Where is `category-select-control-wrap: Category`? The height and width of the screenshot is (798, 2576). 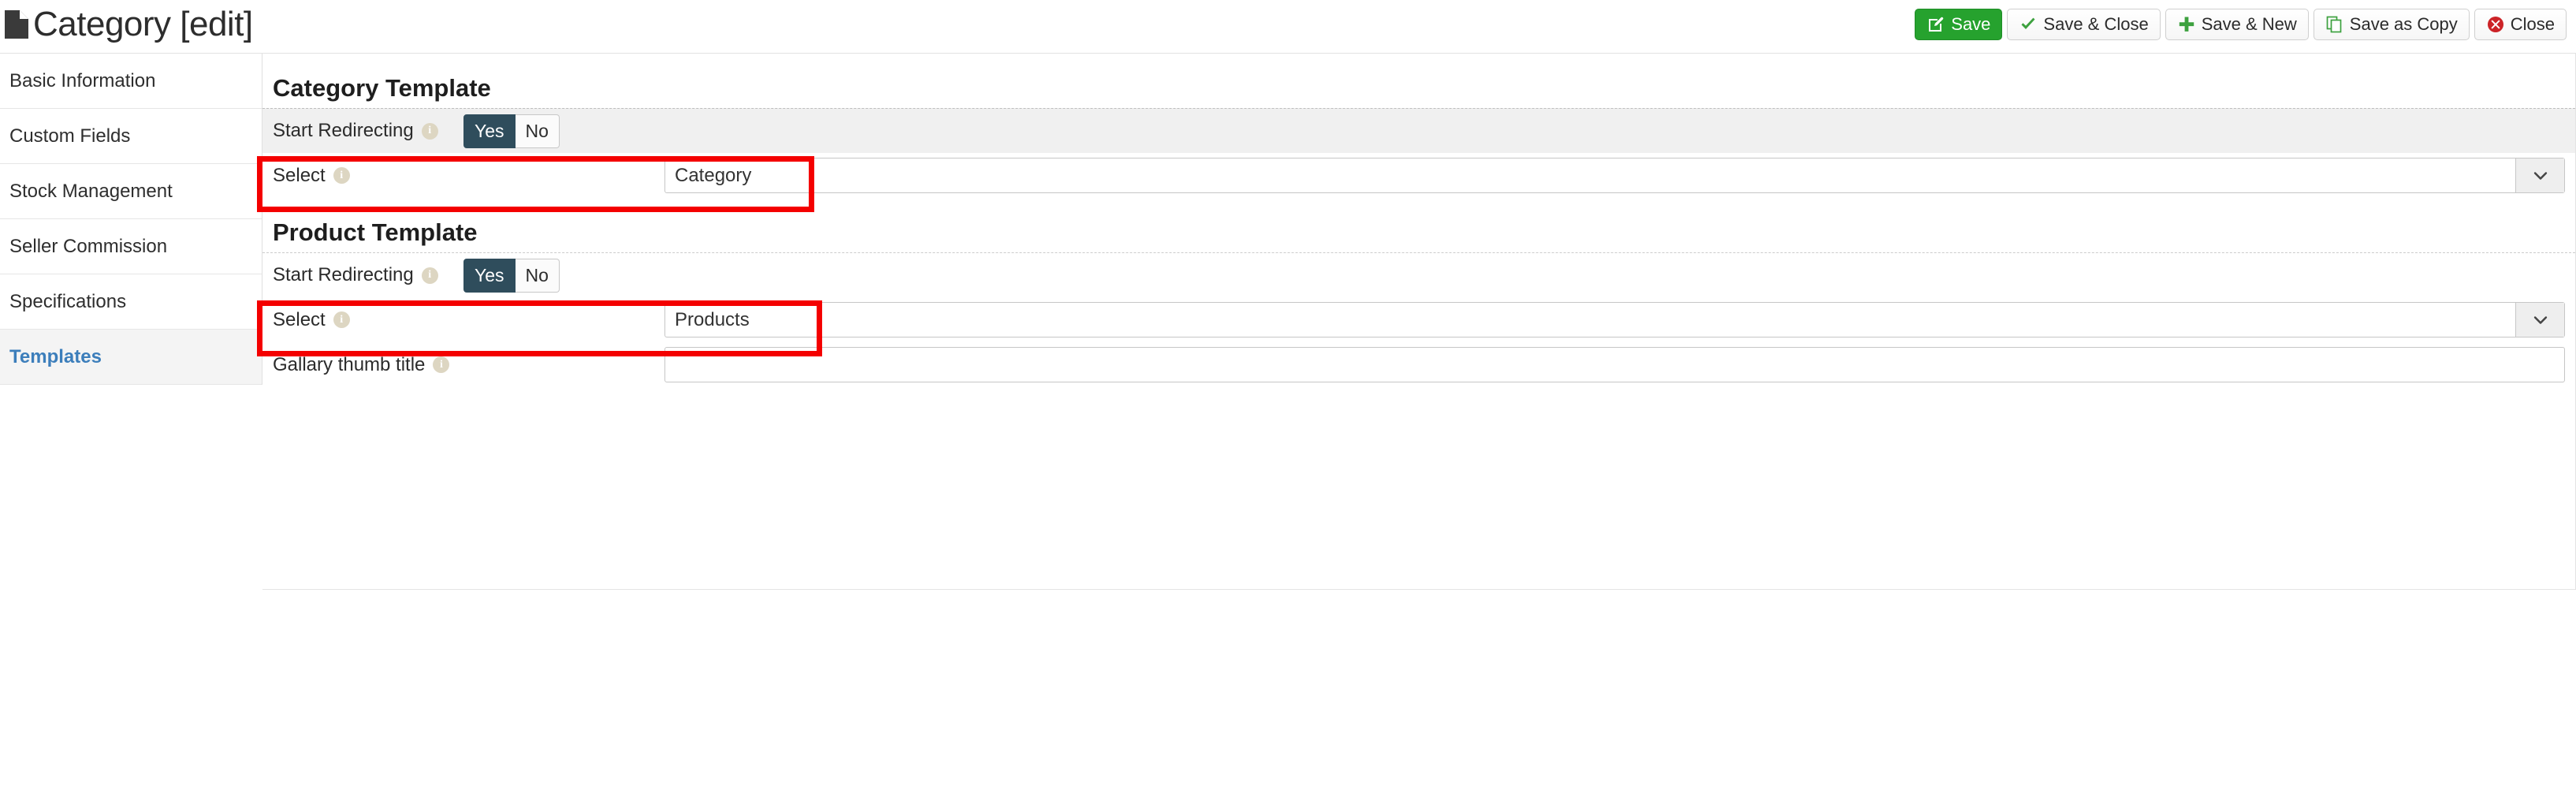 category-select-control-wrap: Category is located at coordinates (1614, 175).